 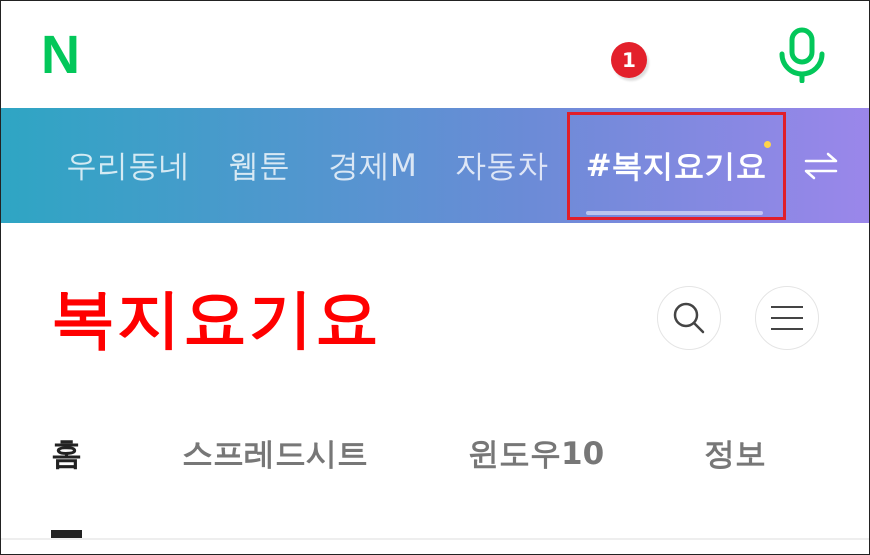 What do you see at coordinates (629, 60) in the screenshot?
I see `notification-badge: 1` at bounding box center [629, 60].